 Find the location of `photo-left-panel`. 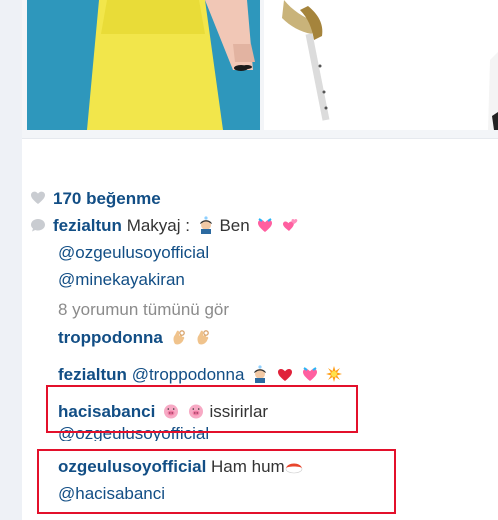

photo-left-panel is located at coordinates (143, 65).